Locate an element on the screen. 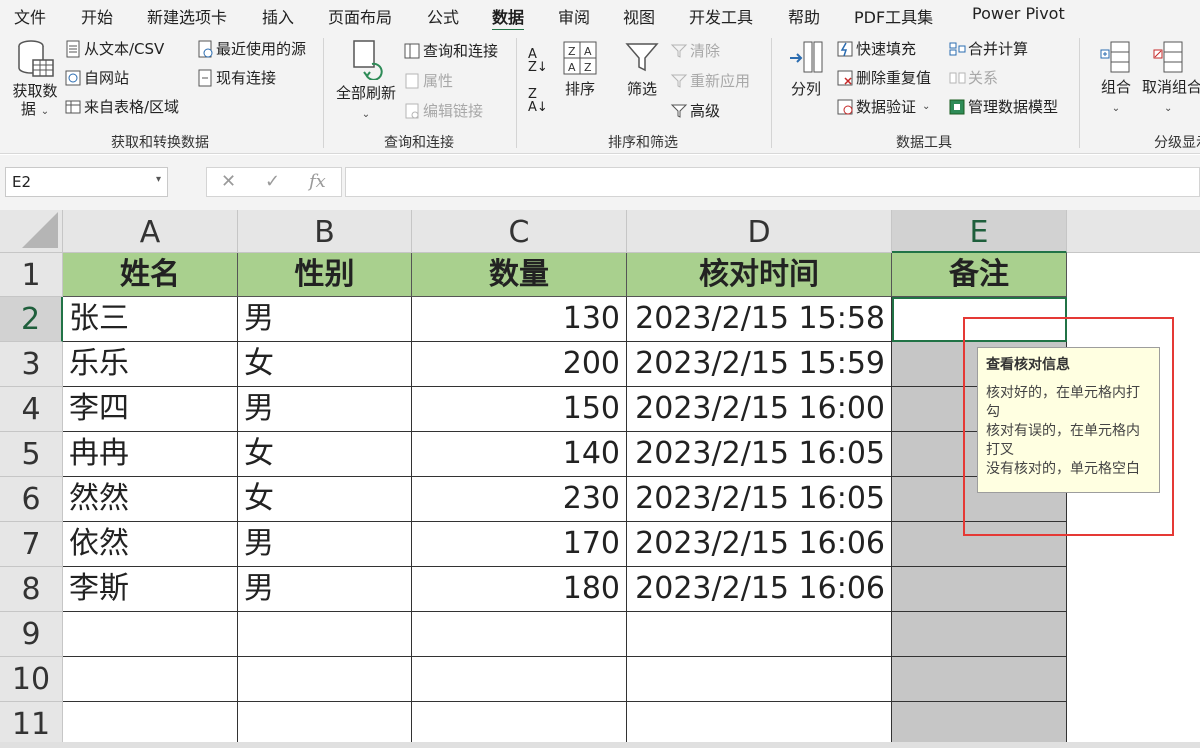  from-web-button: 自网站 is located at coordinates (96, 77).